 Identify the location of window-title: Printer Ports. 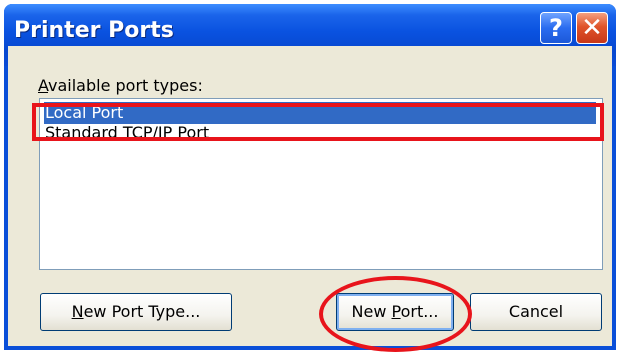
(94, 30).